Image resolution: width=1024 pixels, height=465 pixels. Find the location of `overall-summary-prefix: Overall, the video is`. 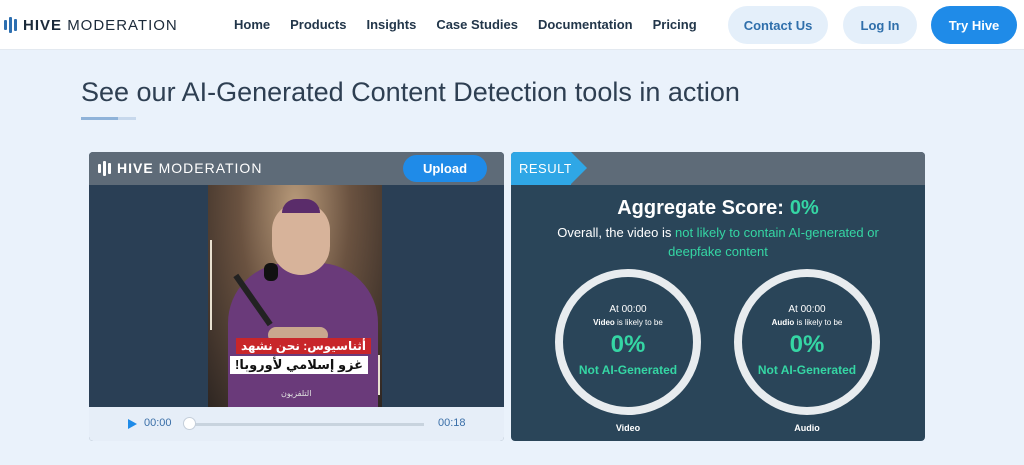

overall-summary-prefix: Overall, the video is is located at coordinates (614, 232).